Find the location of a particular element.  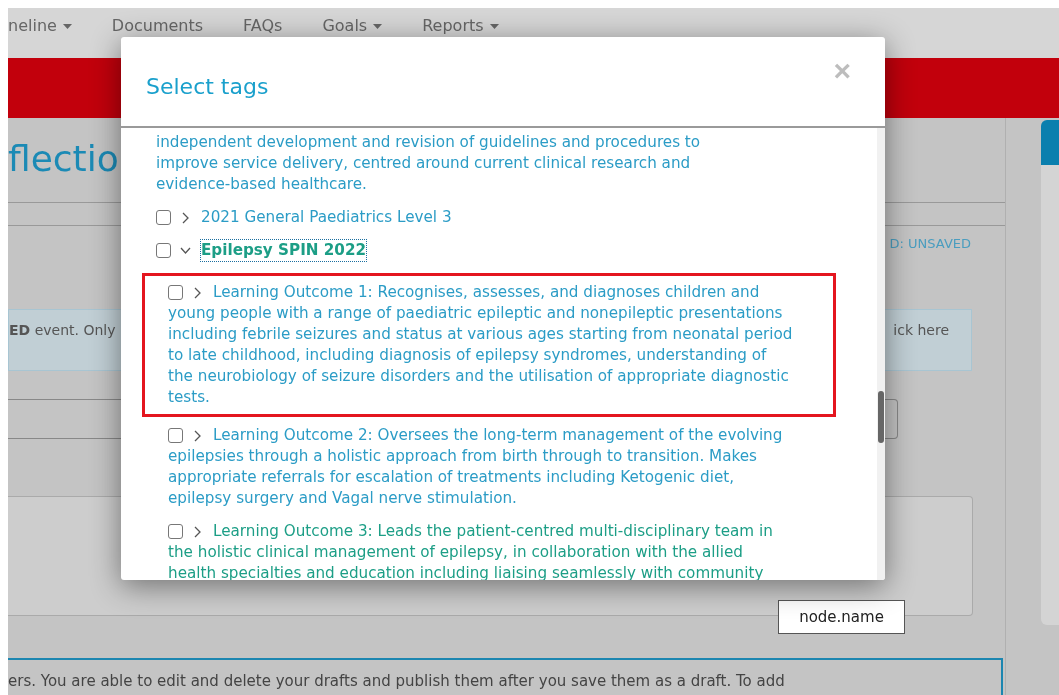

nav-link: FAQs is located at coordinates (263, 26).